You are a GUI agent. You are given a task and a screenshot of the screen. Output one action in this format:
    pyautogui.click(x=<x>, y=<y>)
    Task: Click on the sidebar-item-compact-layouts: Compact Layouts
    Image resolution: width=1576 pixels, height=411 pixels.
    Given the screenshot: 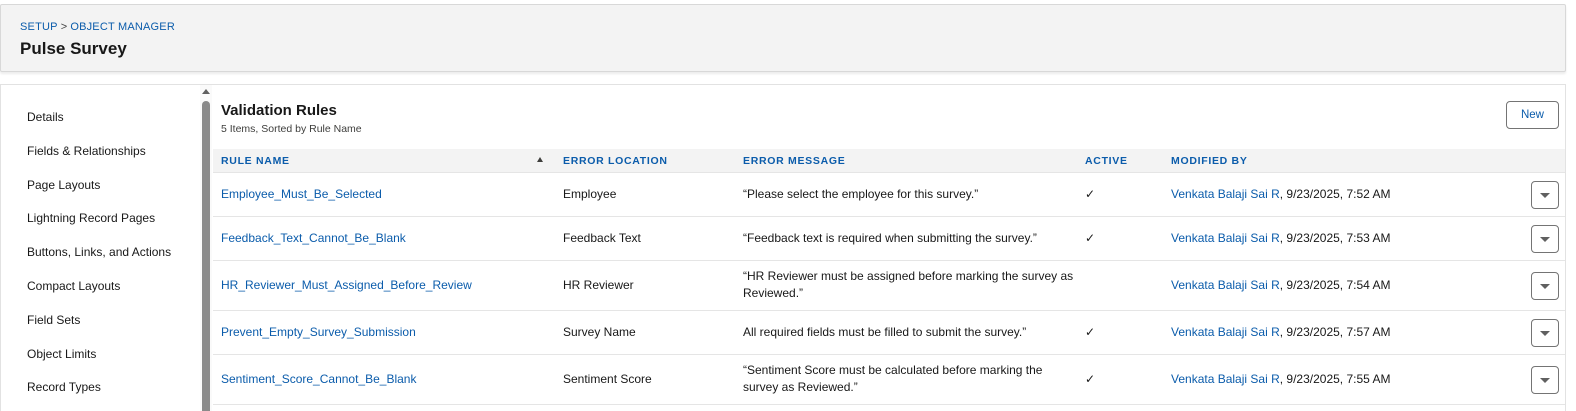 What is the action you would take?
    pyautogui.click(x=73, y=286)
    